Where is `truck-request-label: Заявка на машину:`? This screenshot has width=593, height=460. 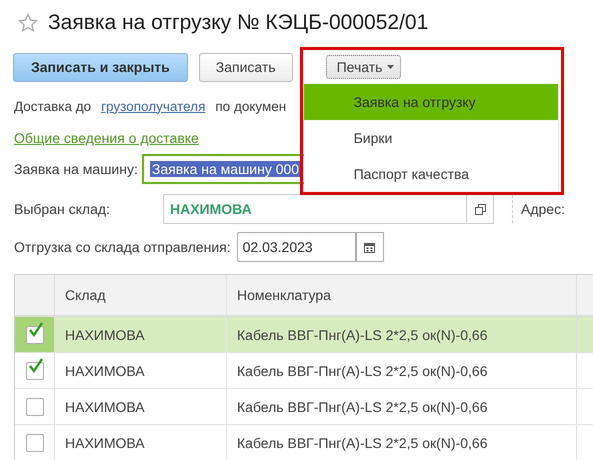
truck-request-label: Заявка на машину: is located at coordinates (76, 169).